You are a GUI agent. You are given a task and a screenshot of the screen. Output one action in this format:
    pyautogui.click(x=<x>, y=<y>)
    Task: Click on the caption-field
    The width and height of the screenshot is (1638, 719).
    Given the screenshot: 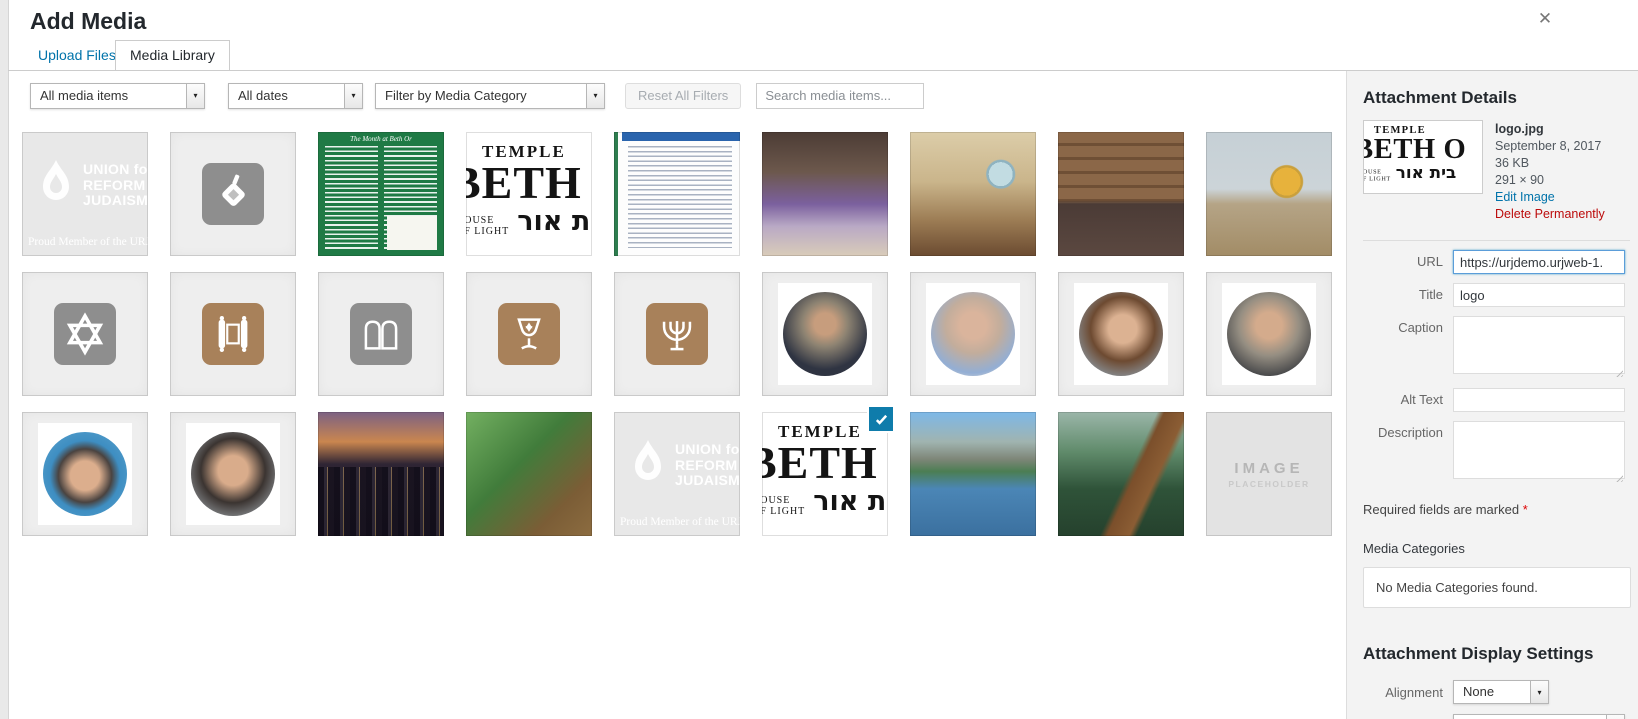 What is the action you would take?
    pyautogui.click(x=1539, y=345)
    